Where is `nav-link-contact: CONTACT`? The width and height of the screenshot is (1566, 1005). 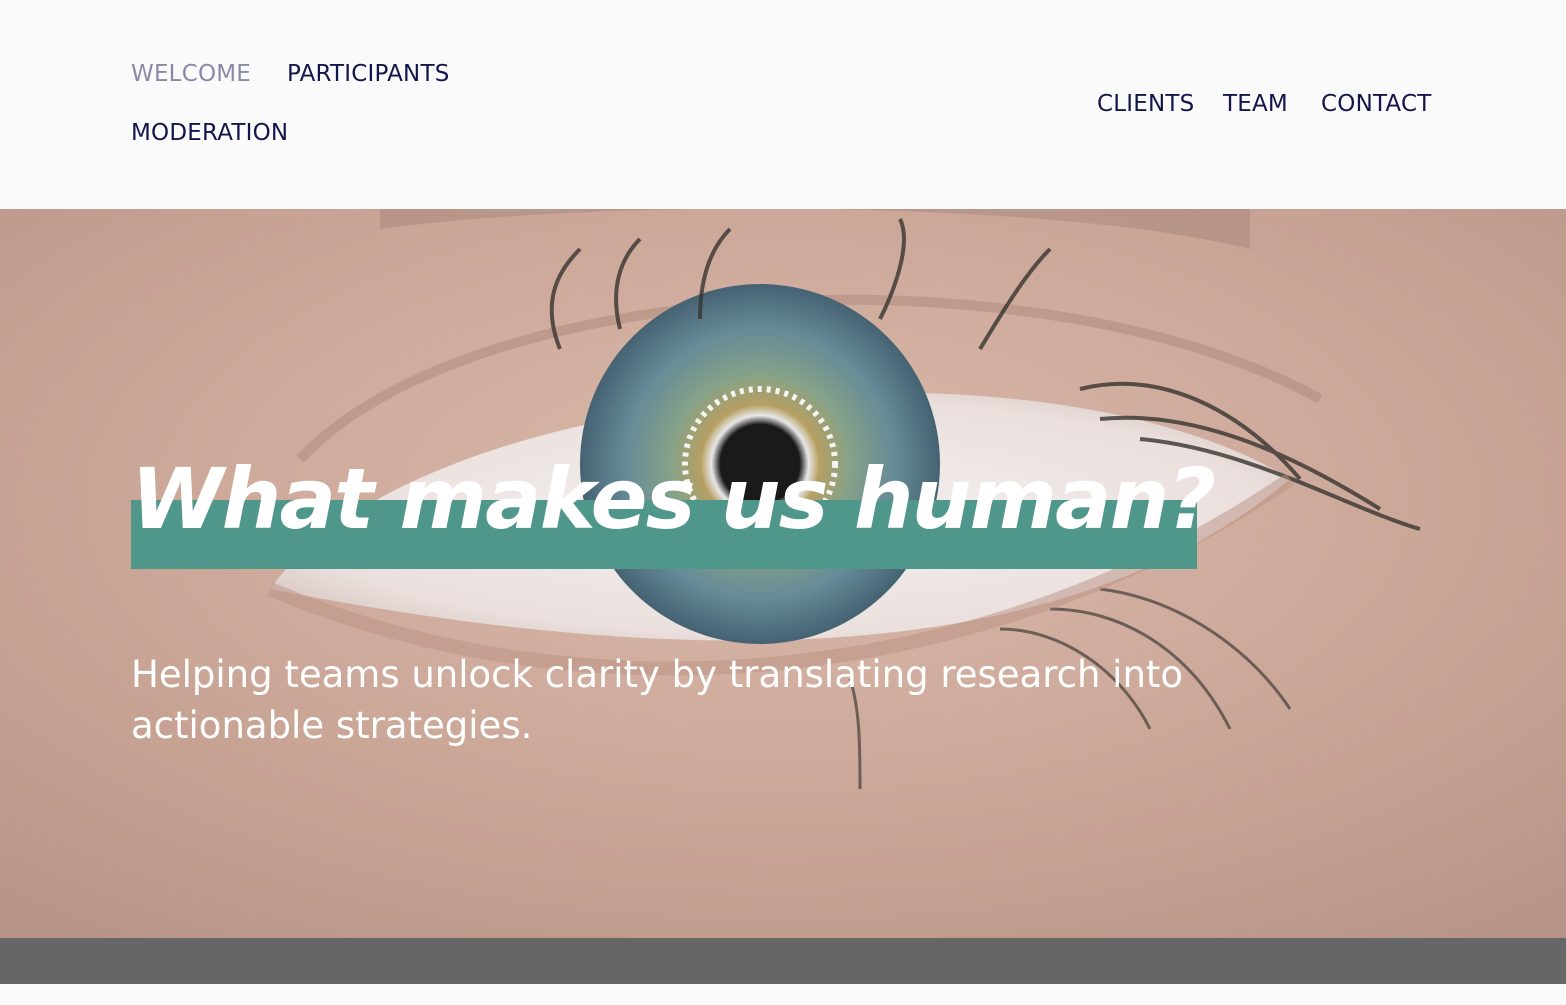
nav-link-contact: CONTACT is located at coordinates (1376, 104).